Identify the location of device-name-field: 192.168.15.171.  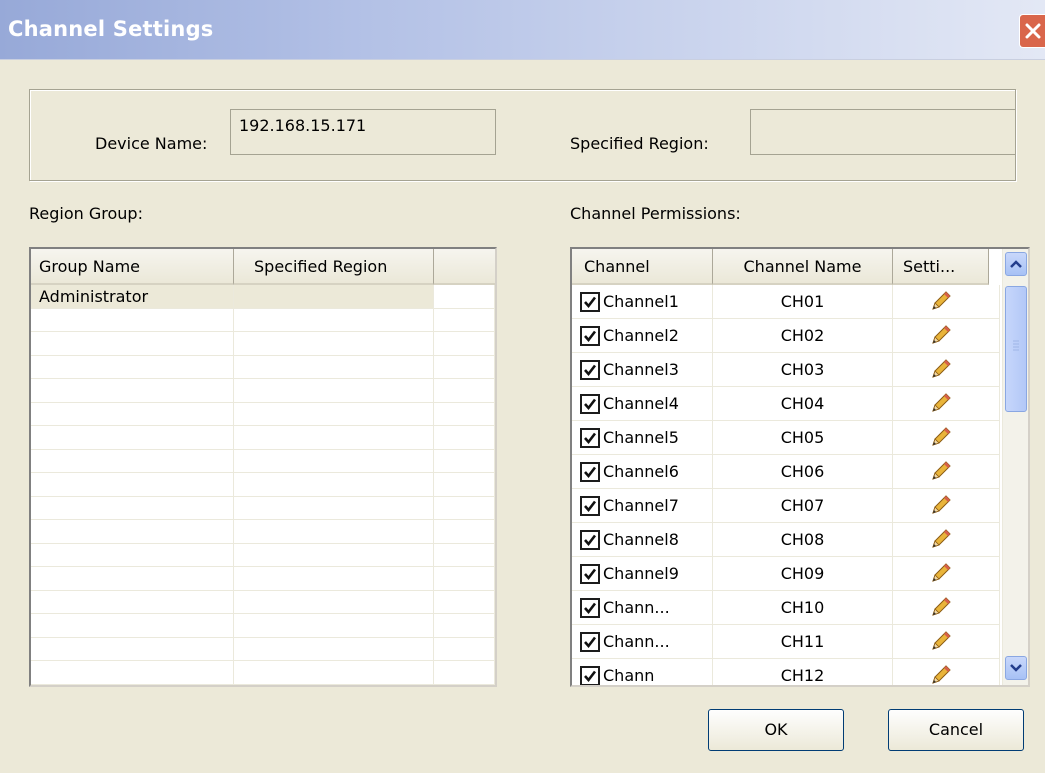
(363, 132).